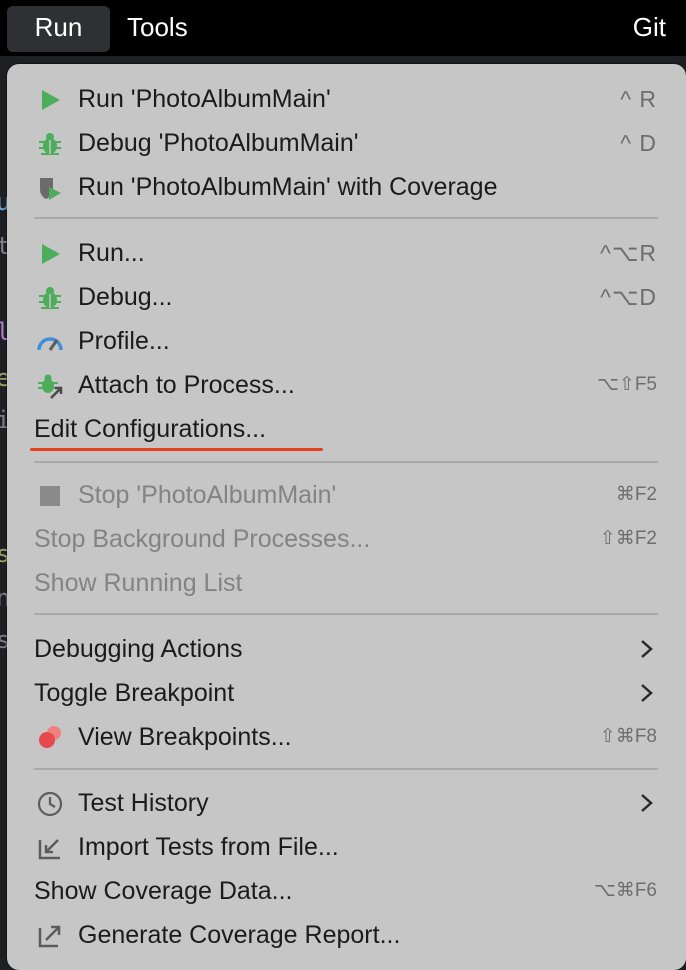 This screenshot has height=970, width=686. I want to click on menubar-tools: Tools, so click(157, 29).